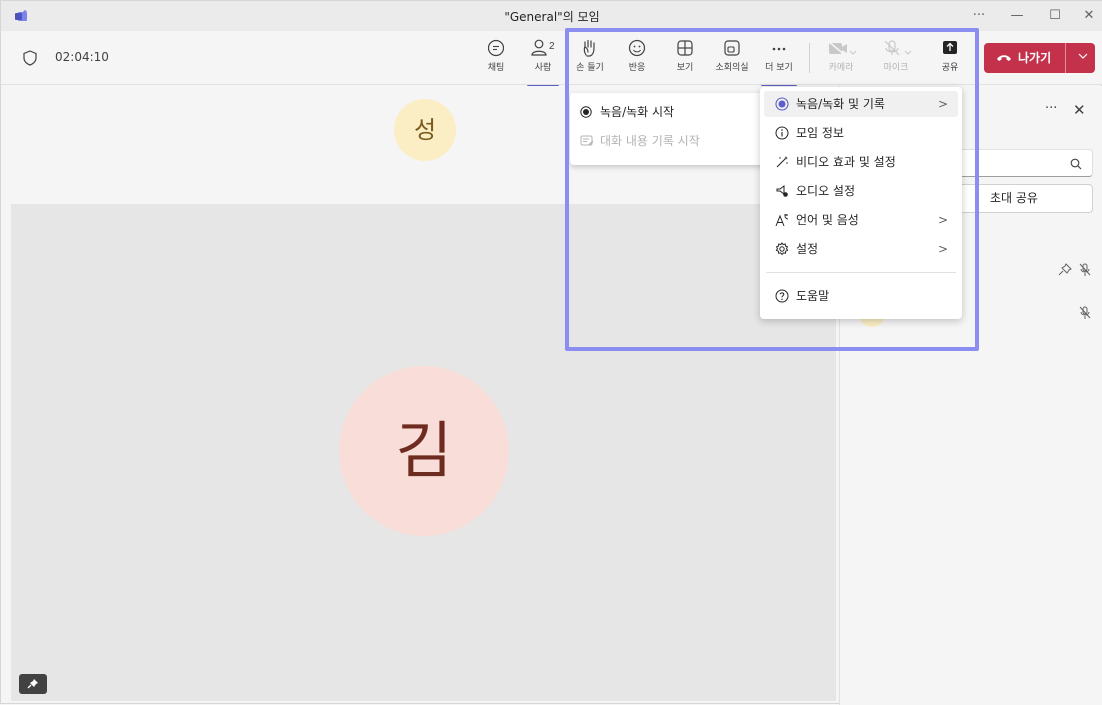 Image resolution: width=1102 pixels, height=705 pixels. Describe the element at coordinates (587, 140) in the screenshot. I see `transcript-icon` at that location.